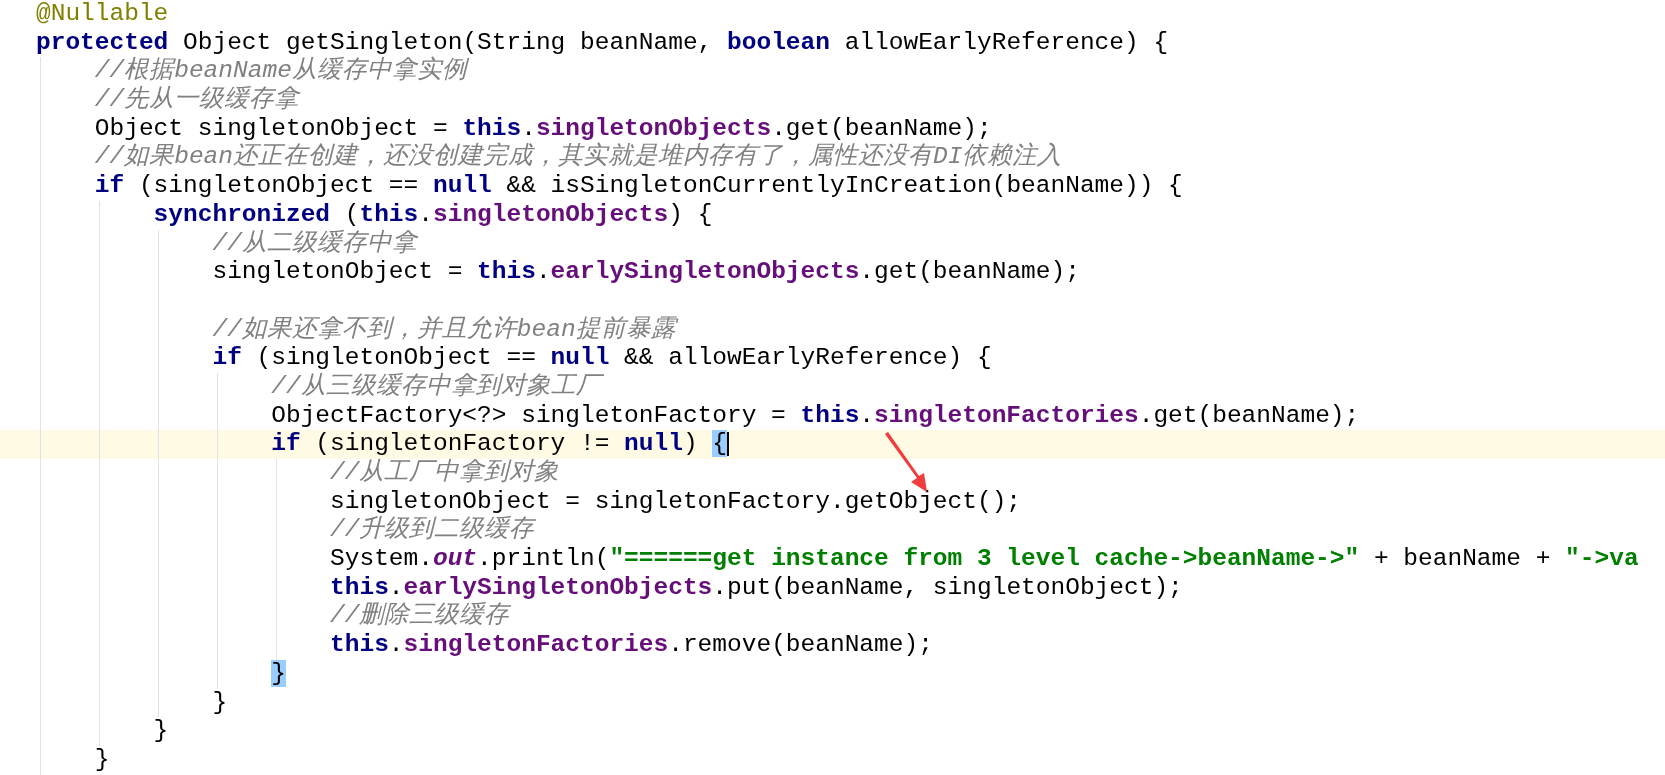 This screenshot has height=775, width=1665. Describe the element at coordinates (314, 243) in the screenshot. I see `code-line: //从二级缓存中拿` at that location.